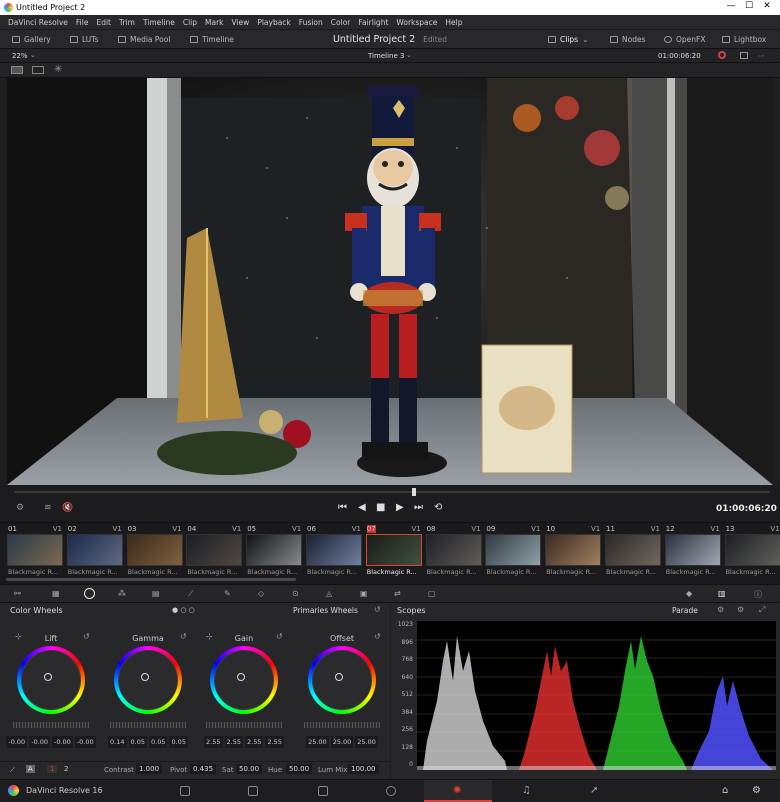 Image resolution: width=780 pixels, height=802 pixels. I want to click on close-button: ✕, so click(767, 7).